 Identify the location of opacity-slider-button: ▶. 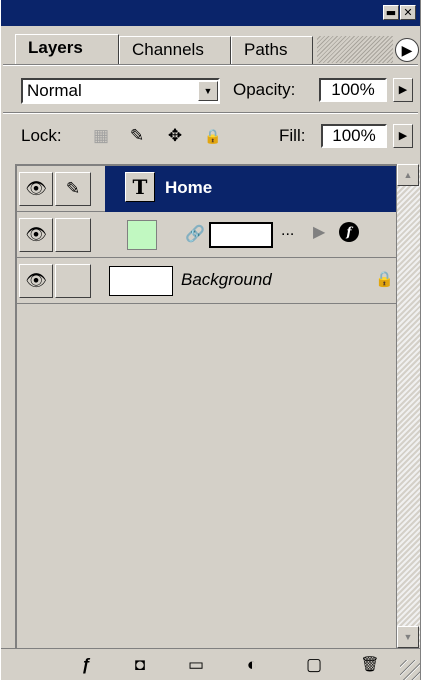
(403, 90).